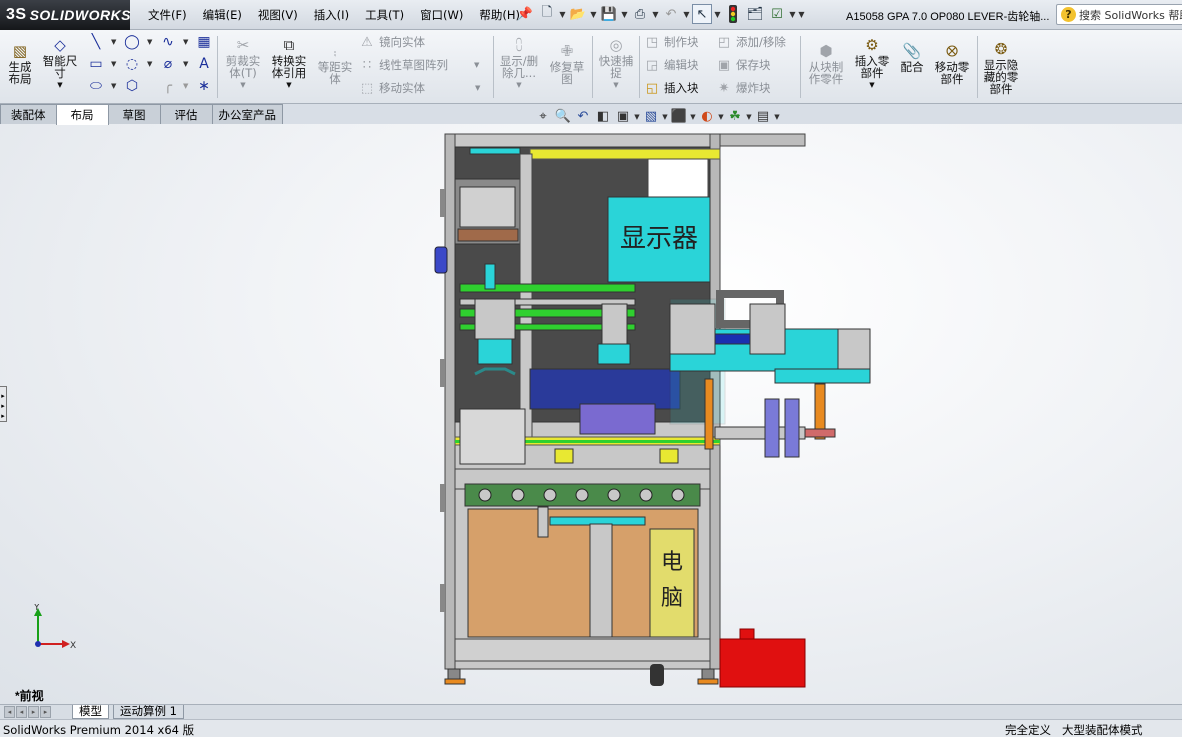 The height and width of the screenshot is (737, 1182). What do you see at coordinates (278, 15) in the screenshot?
I see `menu-view: 视图(V)` at bounding box center [278, 15].